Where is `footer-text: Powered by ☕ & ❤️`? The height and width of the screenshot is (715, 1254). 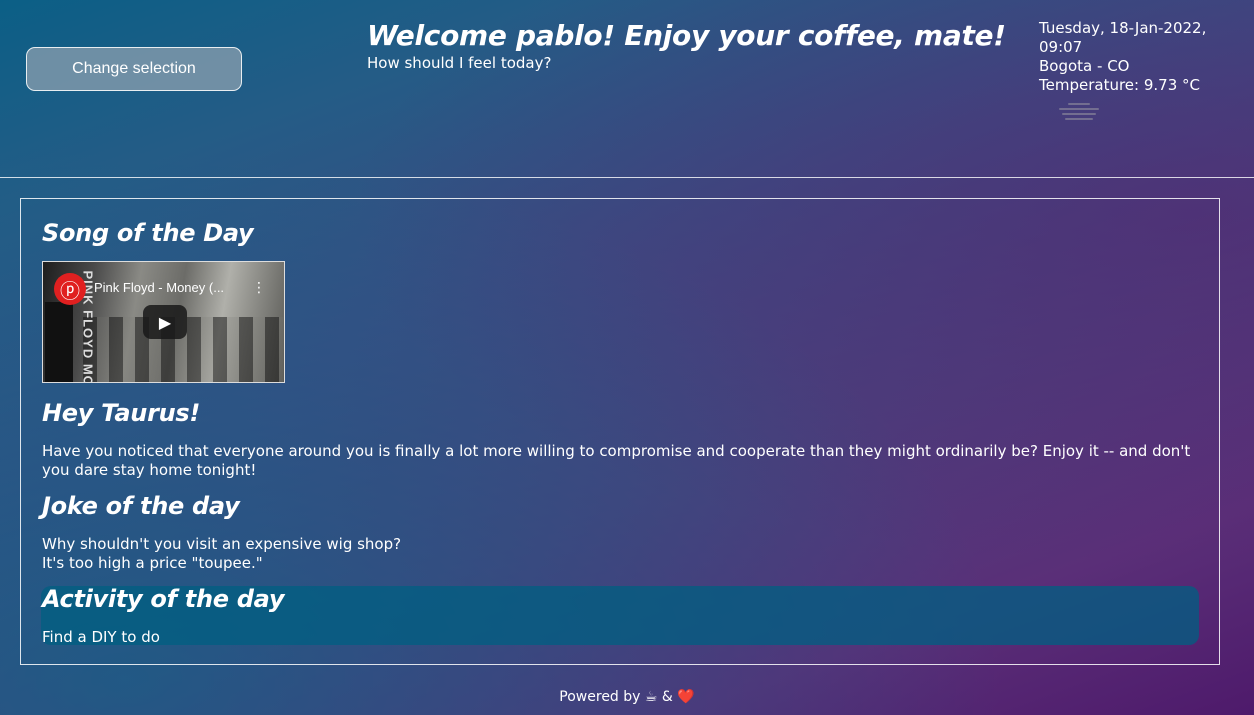 footer-text: Powered by ☕ & ❤️ is located at coordinates (627, 697).